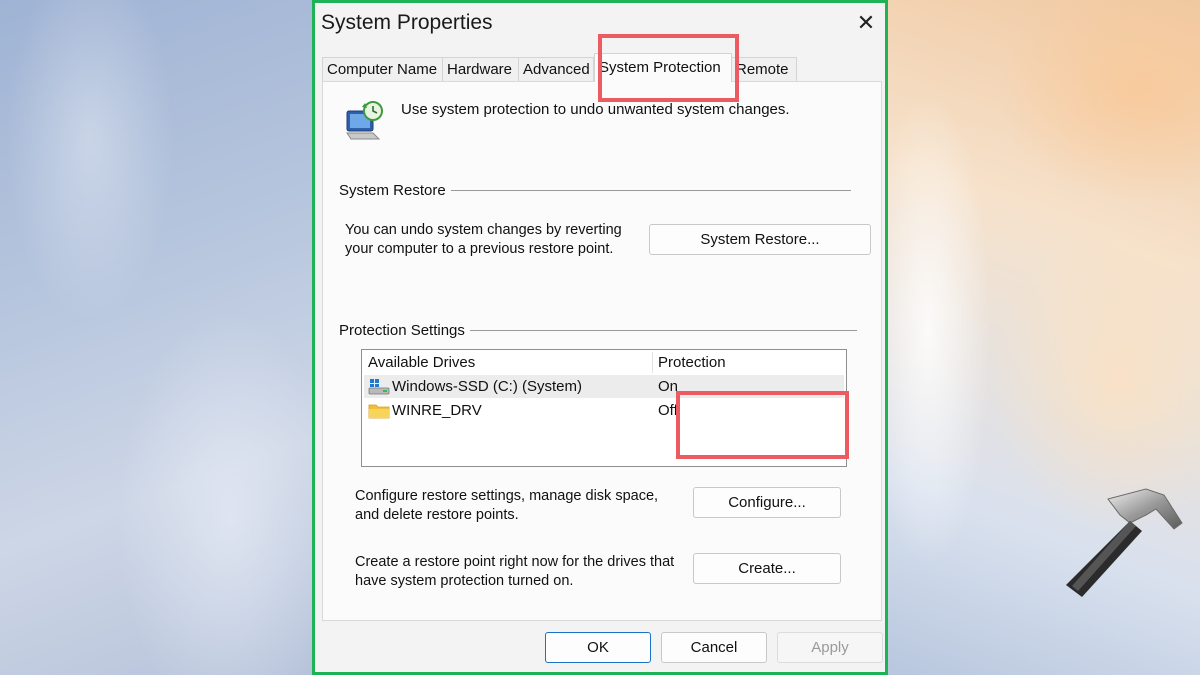  Describe the element at coordinates (866, 24) in the screenshot. I see `close-icon: ✕` at that location.